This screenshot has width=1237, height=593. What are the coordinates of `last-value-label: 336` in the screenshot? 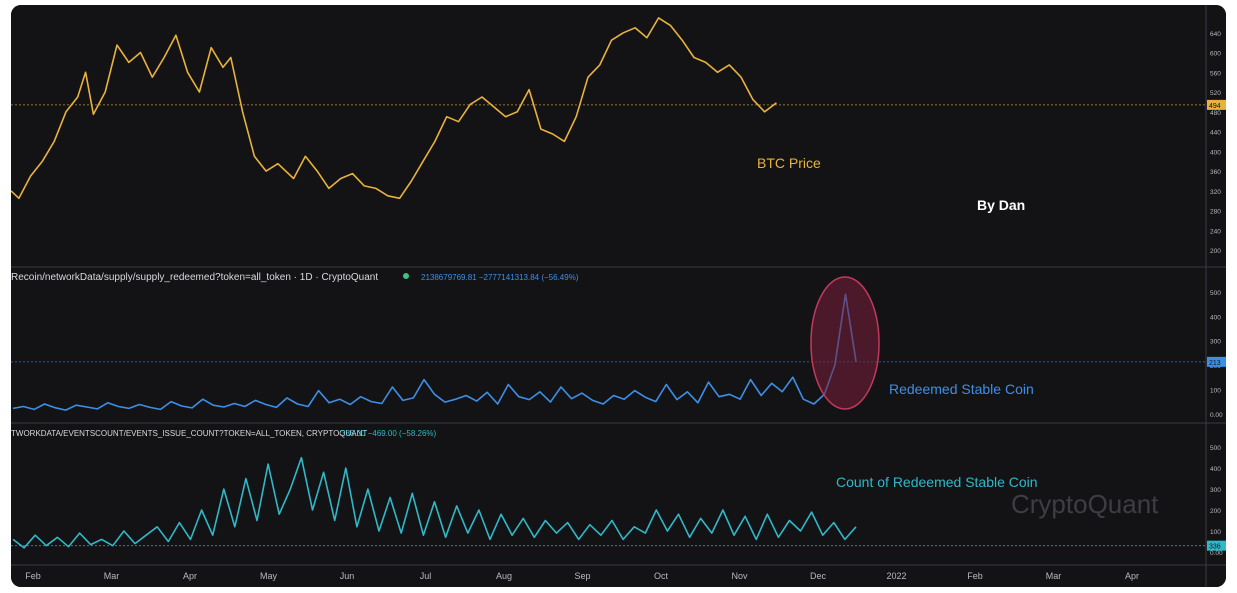 It's located at (1215, 547).